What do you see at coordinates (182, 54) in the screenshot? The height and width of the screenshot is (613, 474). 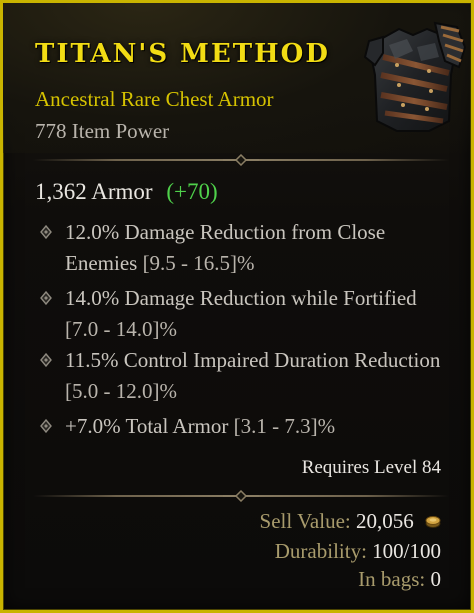 I see `item-name: TITAN'S METHOD` at bounding box center [182, 54].